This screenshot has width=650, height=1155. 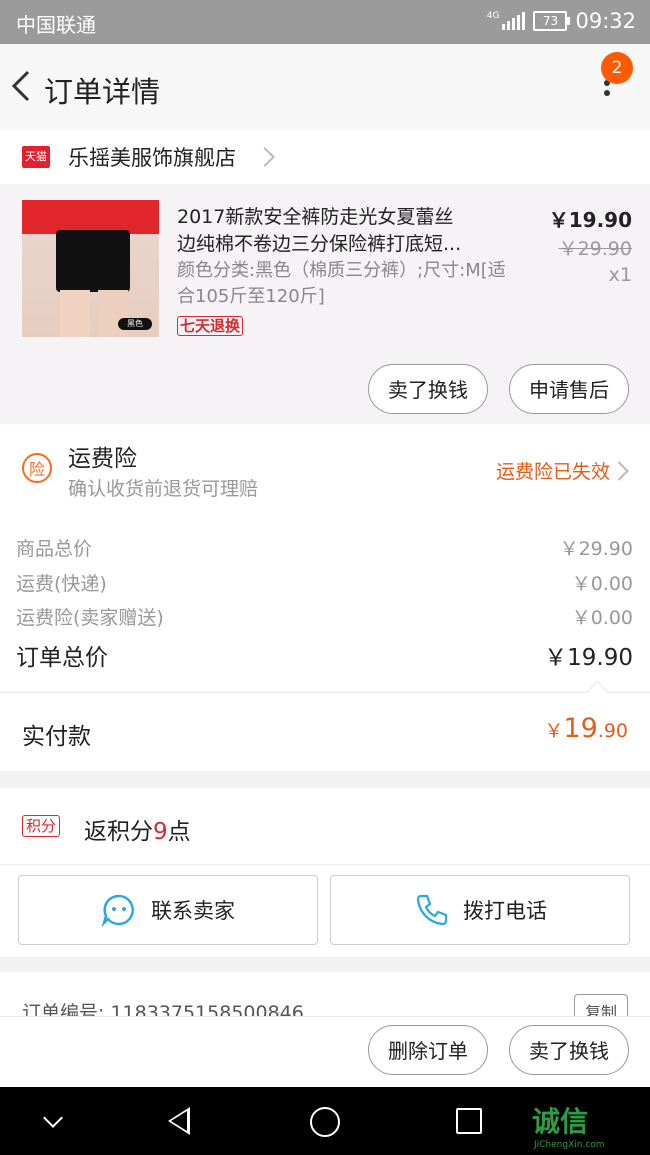 I want to click on chat-bubble-icon, so click(x=117, y=911).